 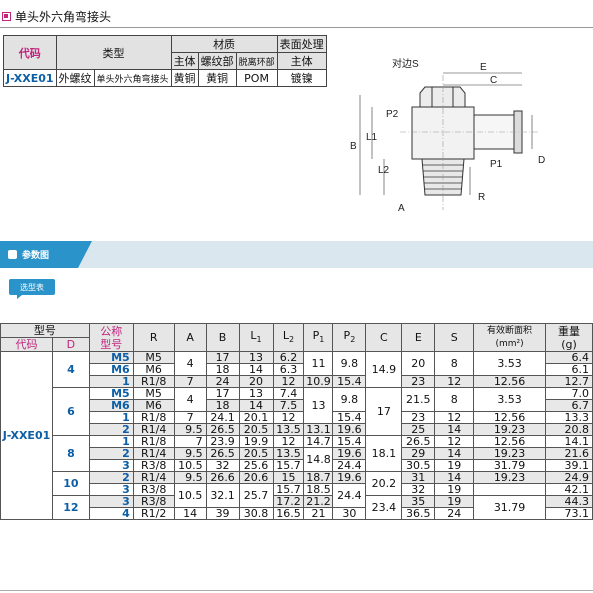 What do you see at coordinates (454, 513) in the screenshot?
I see `table-cell: 24` at bounding box center [454, 513].